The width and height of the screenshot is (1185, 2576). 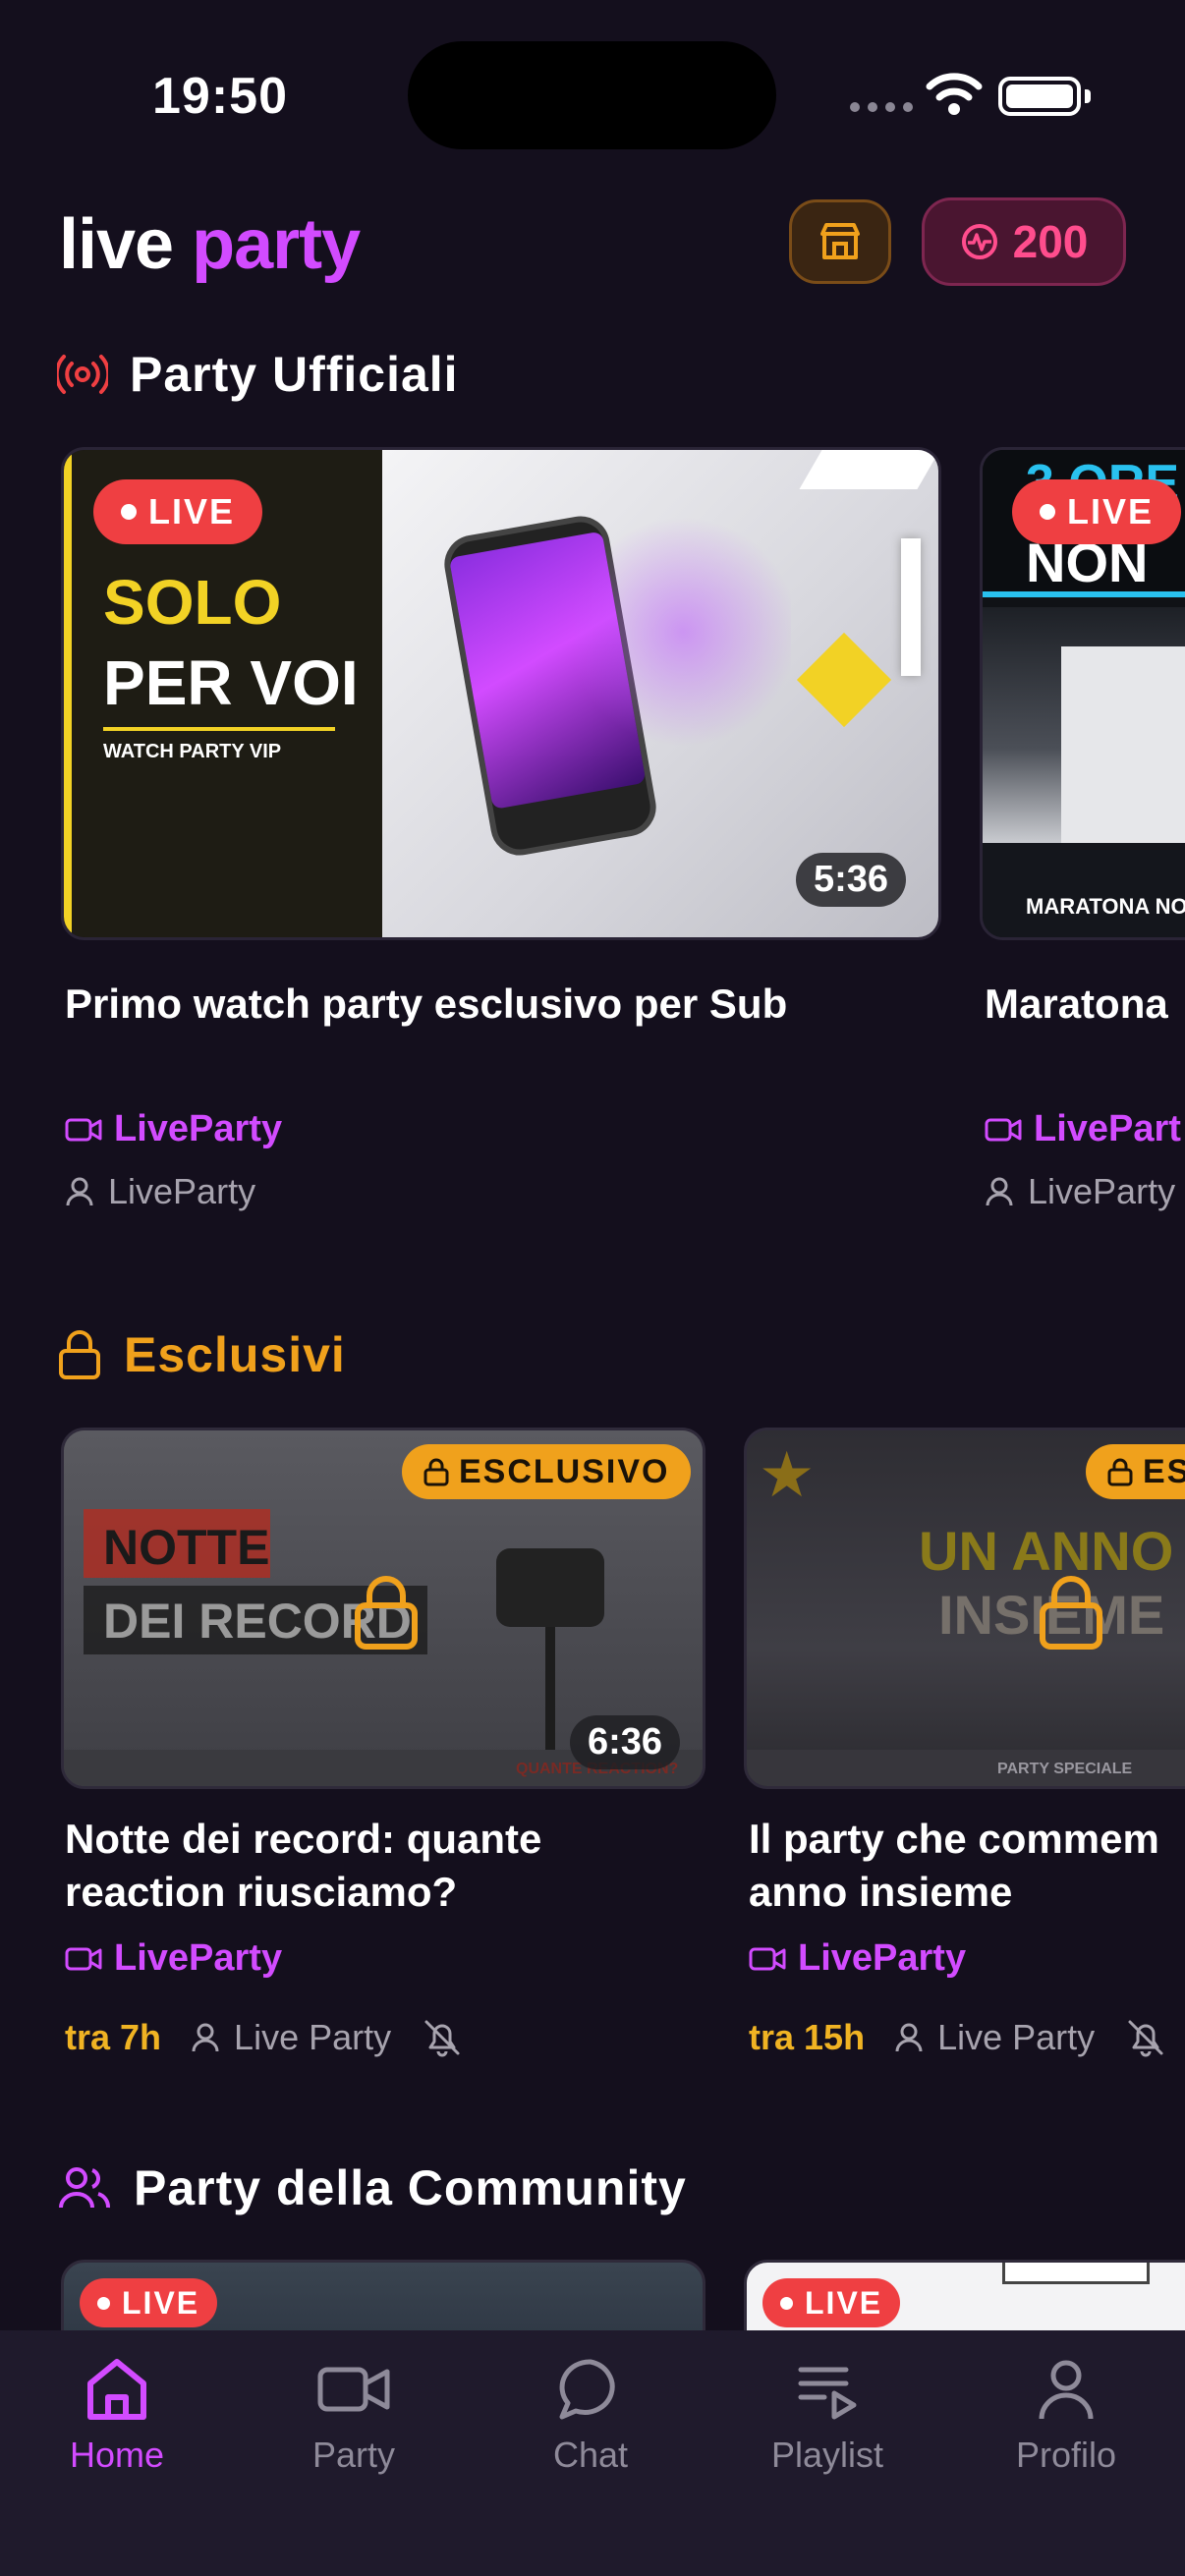 I want to click on nav-party-label: Party, so click(x=353, y=2455).